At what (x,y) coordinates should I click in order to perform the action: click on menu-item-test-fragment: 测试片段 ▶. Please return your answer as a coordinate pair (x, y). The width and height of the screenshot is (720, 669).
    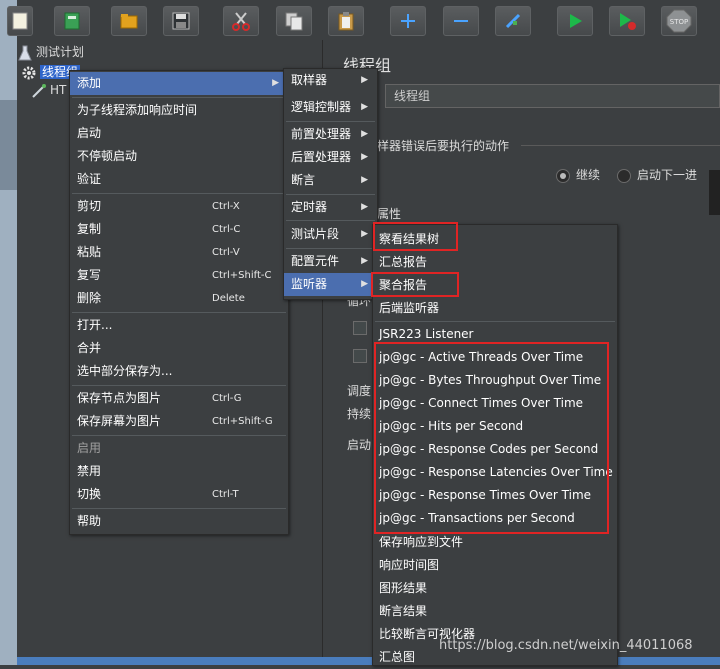
    Looking at the image, I should click on (329, 234).